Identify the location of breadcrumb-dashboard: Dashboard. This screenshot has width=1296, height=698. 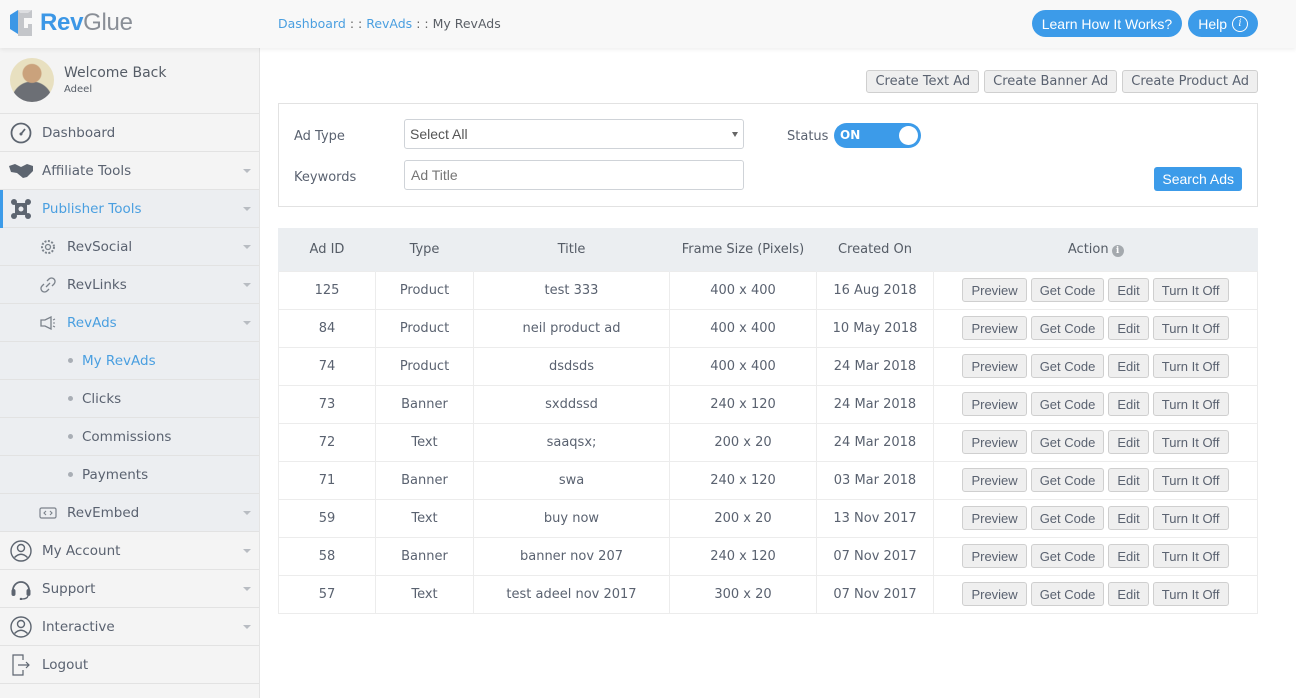
(312, 23).